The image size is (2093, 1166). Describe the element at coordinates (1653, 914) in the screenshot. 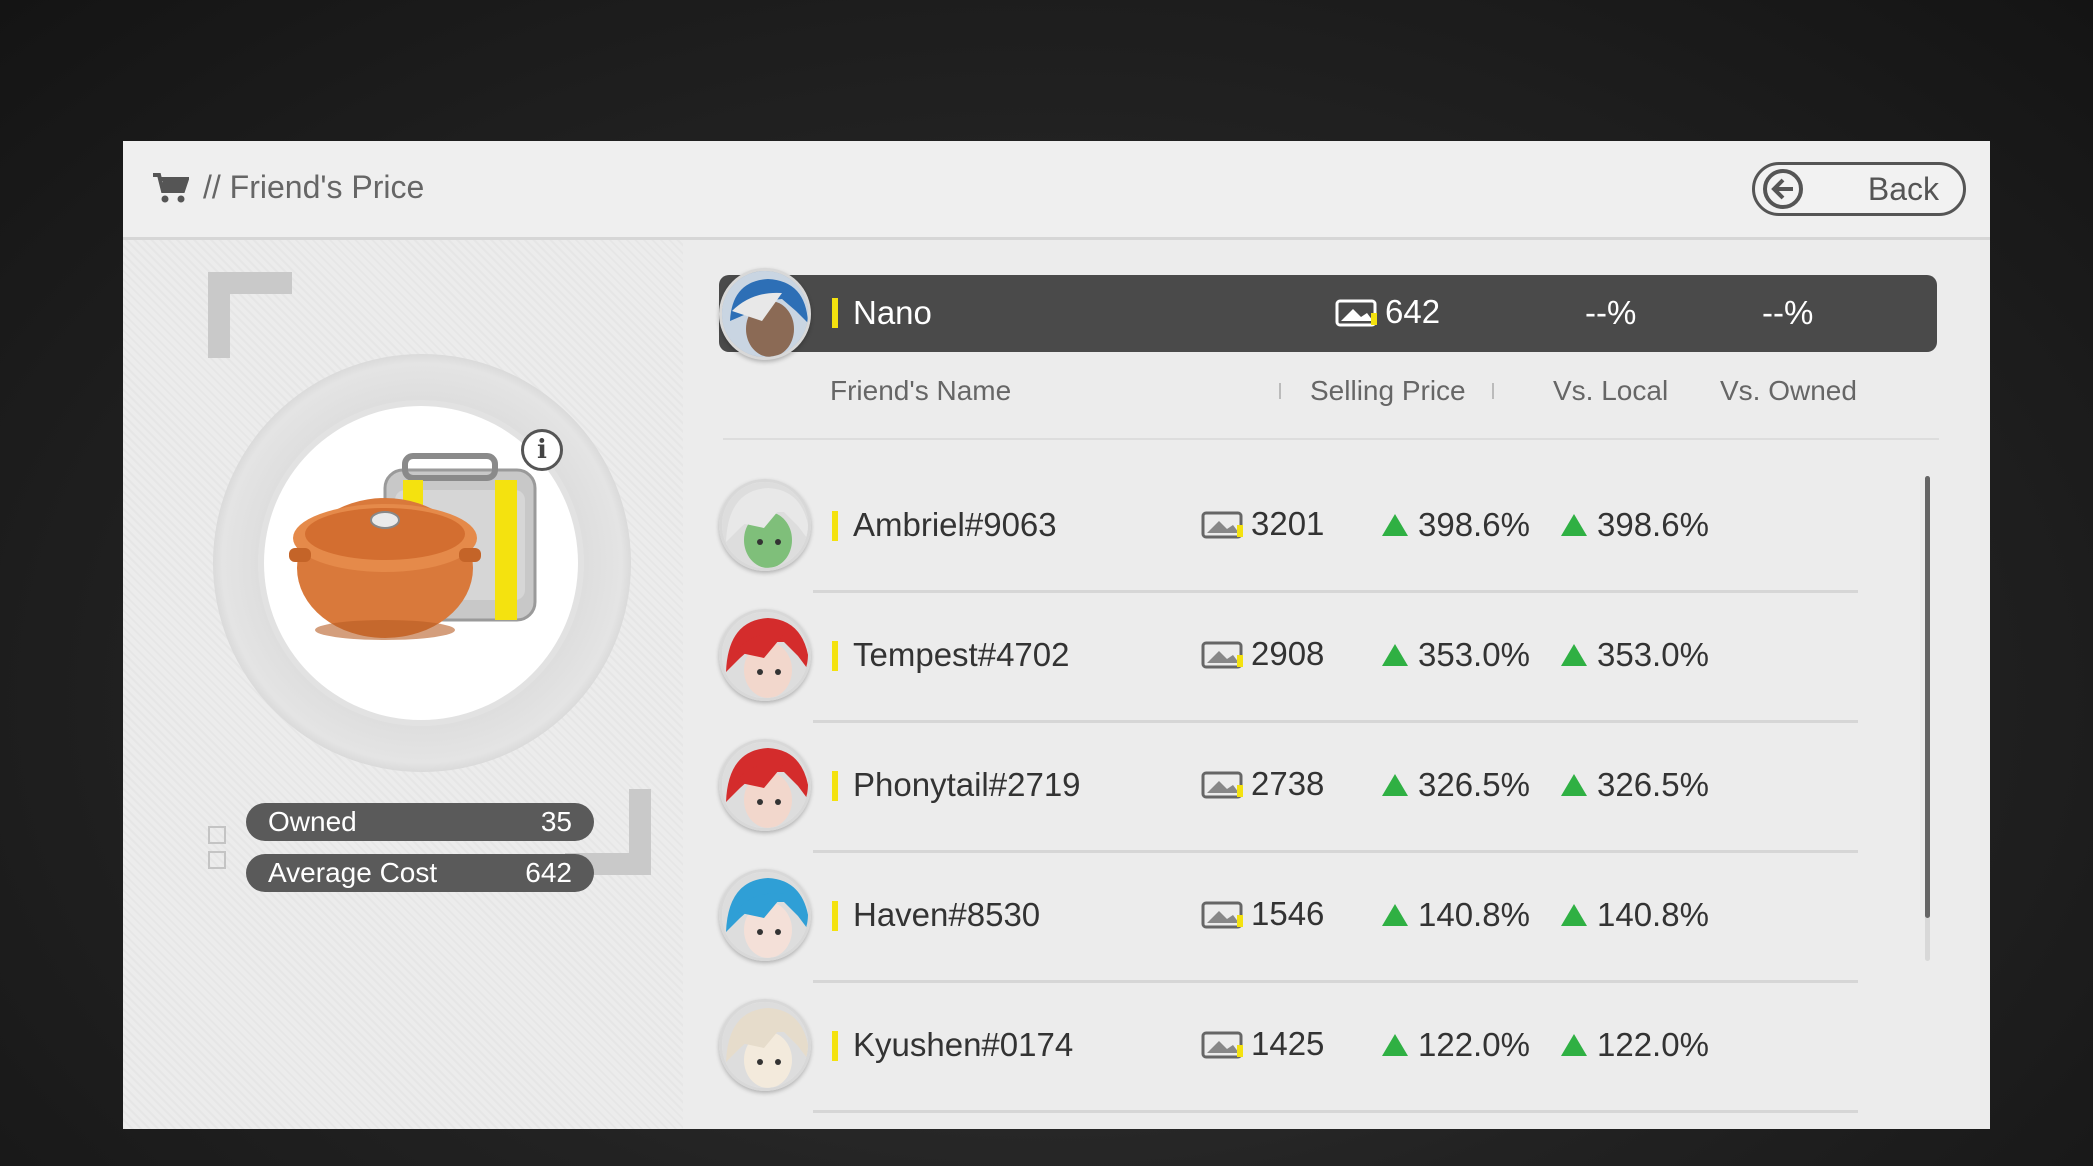

I see `friend-vs-owned-value: 140.8%` at that location.